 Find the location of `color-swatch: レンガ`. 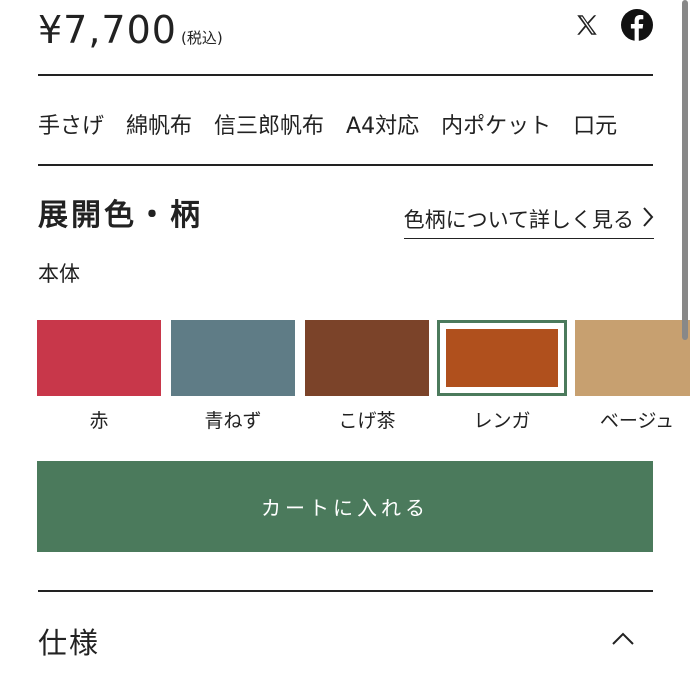

color-swatch: レンガ is located at coordinates (502, 376).